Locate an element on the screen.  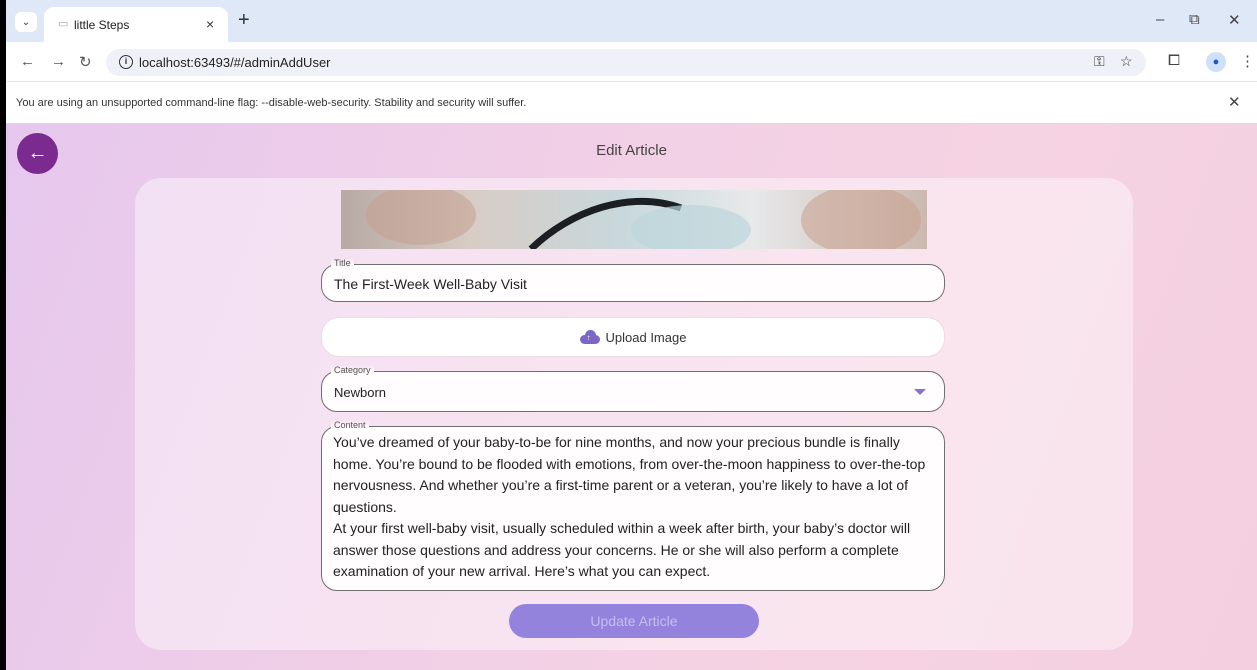
extensions-icon: ⧠ is located at coordinates (1174, 60).